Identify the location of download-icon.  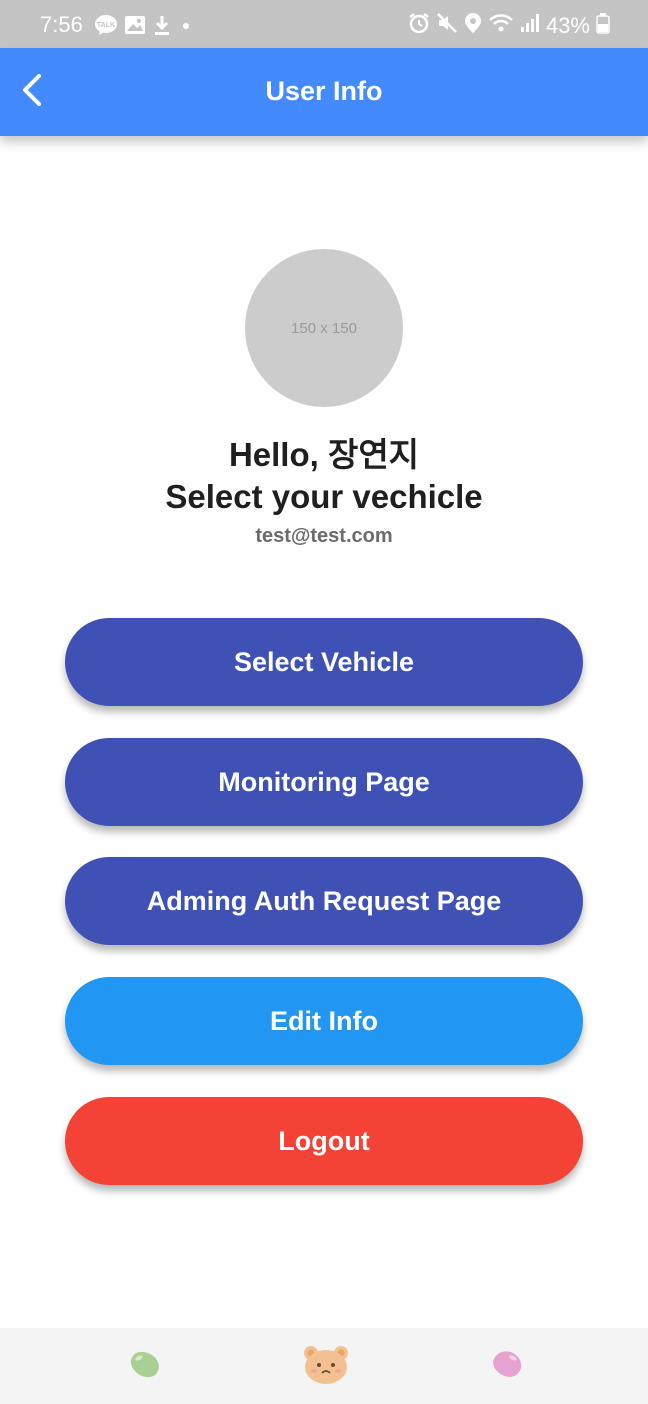
(162, 27).